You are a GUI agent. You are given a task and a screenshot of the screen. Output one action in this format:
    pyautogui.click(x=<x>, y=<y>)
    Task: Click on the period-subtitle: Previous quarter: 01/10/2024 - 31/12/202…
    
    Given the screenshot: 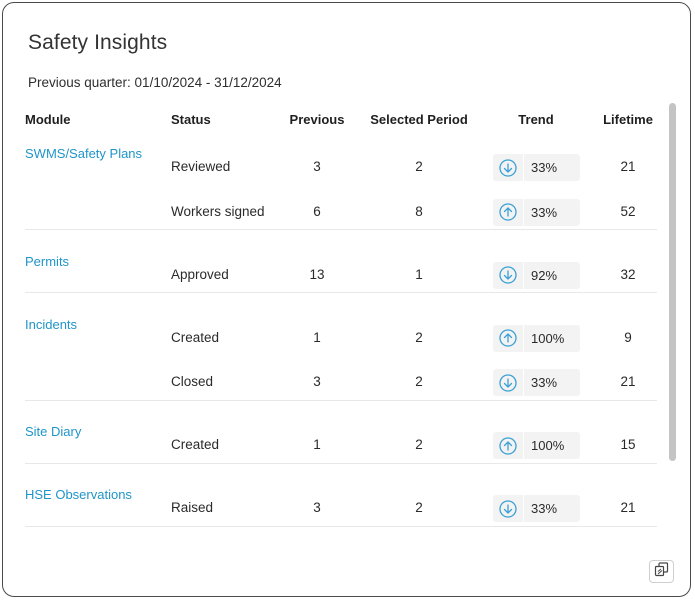 What is the action you would take?
    pyautogui.click(x=155, y=82)
    